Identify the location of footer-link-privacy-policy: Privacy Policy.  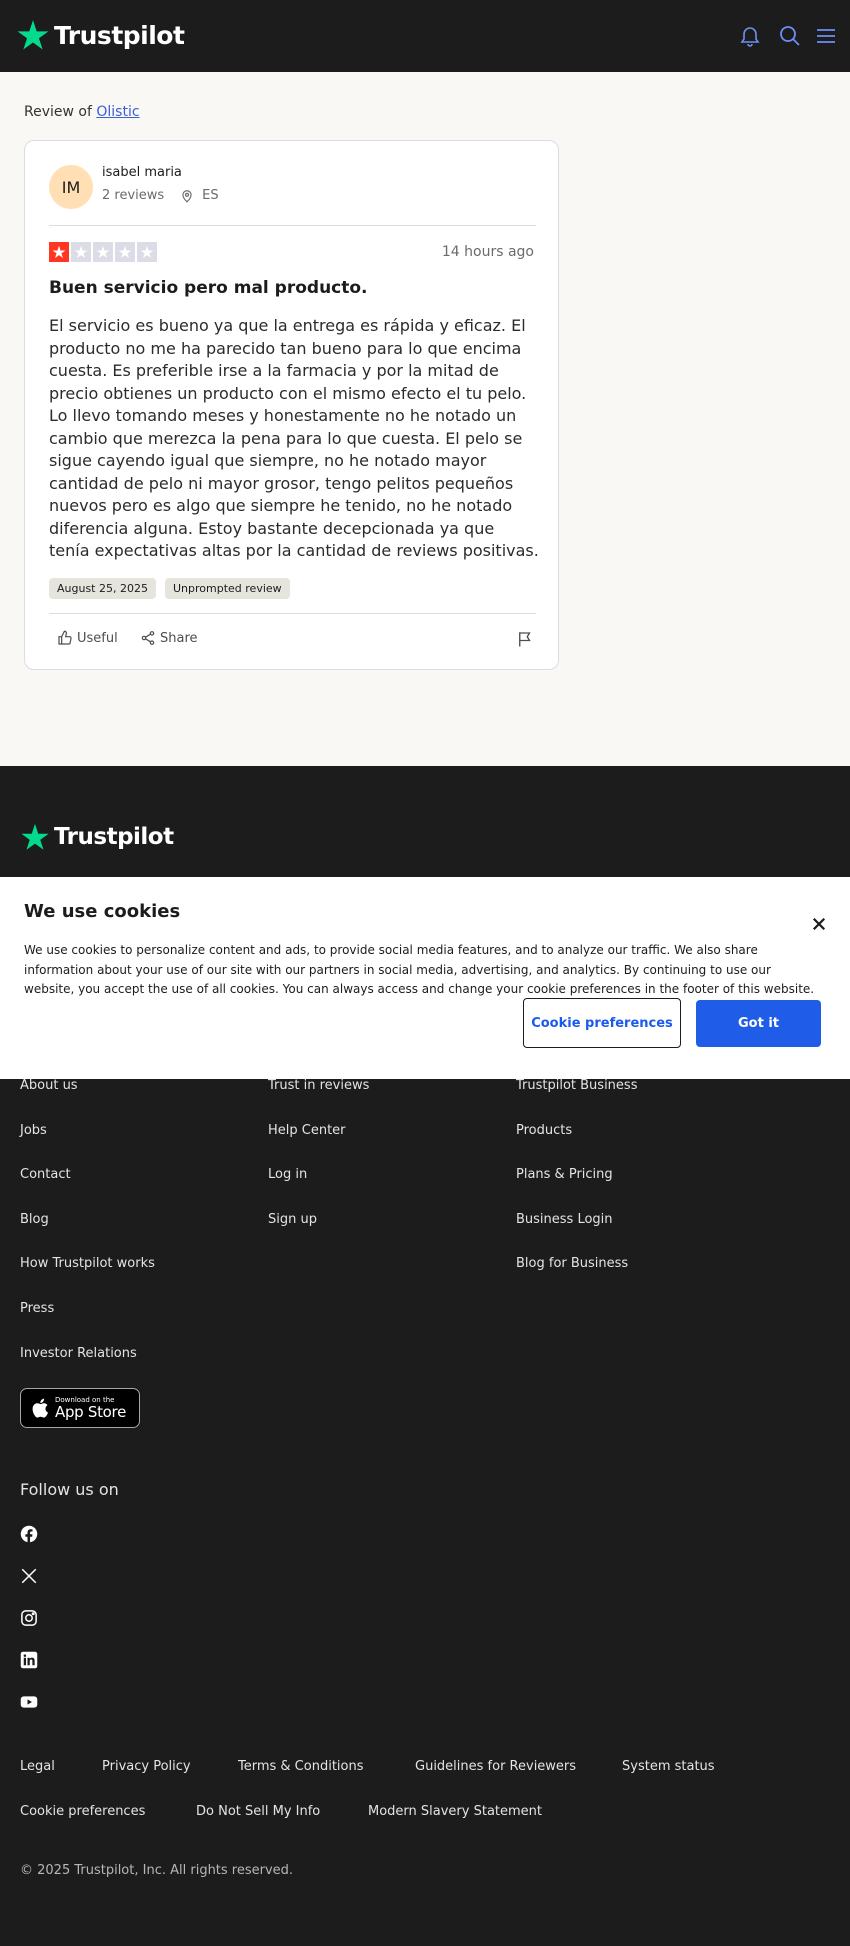
(146, 1766).